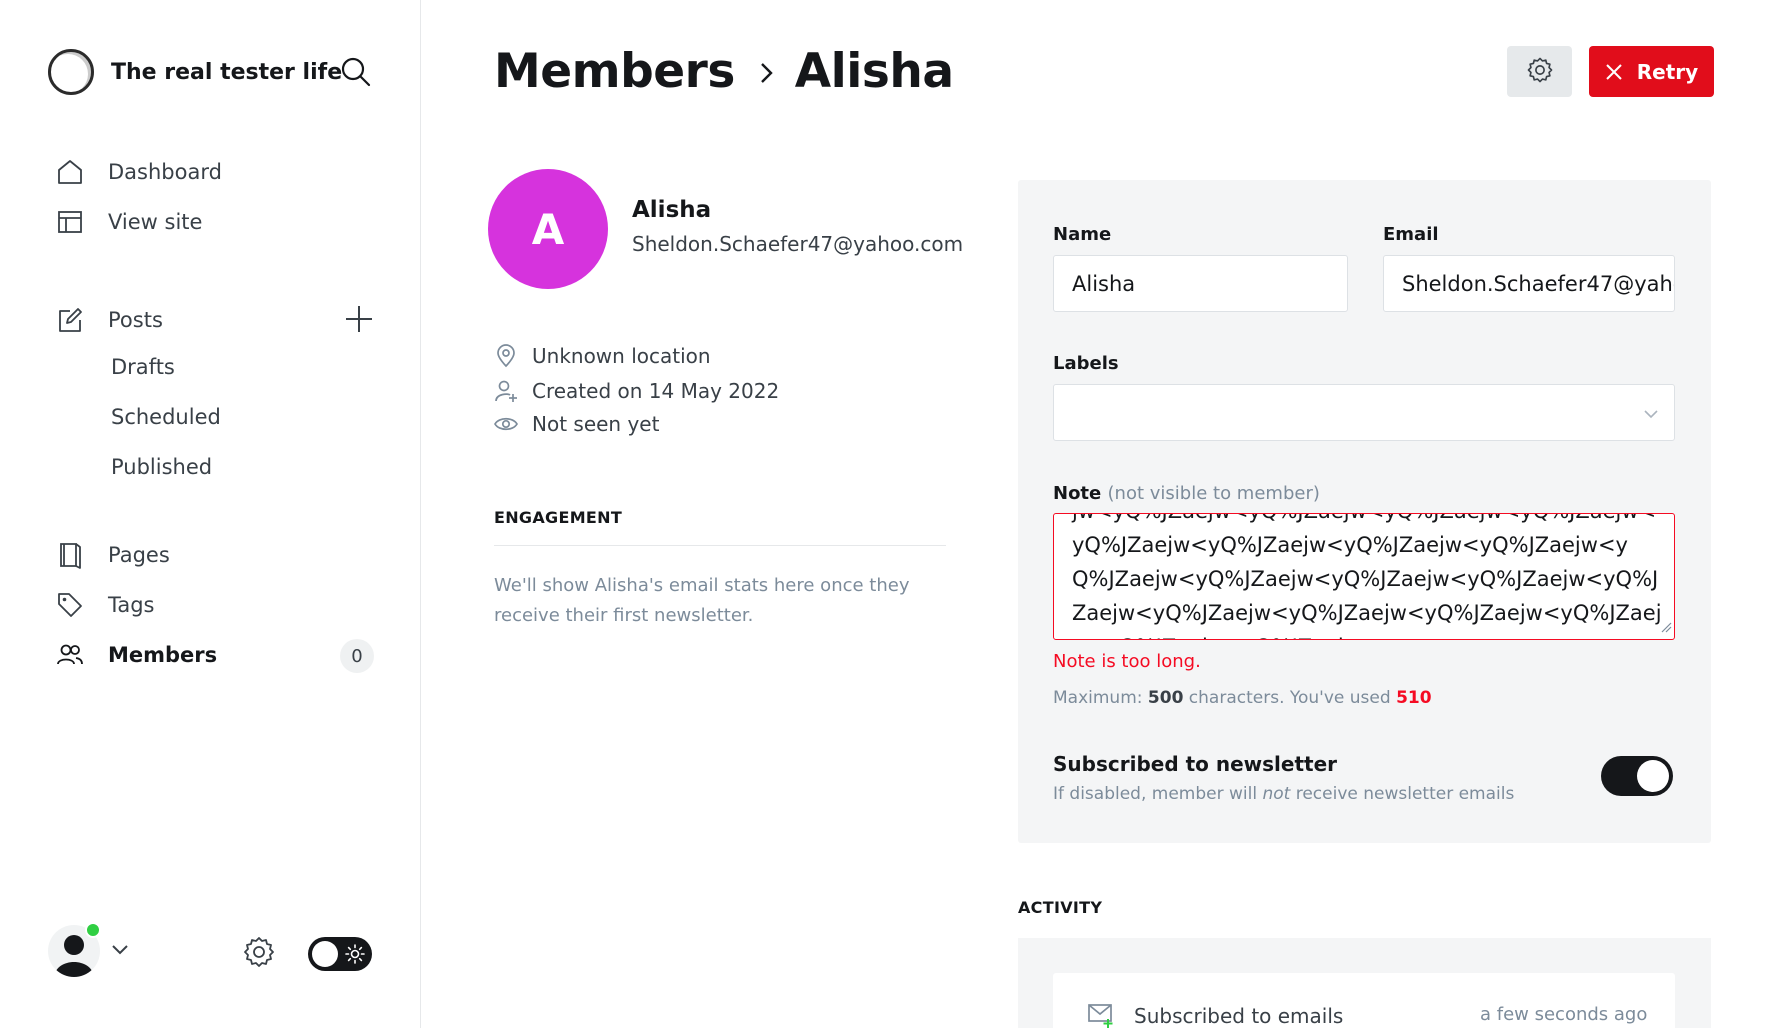 The width and height of the screenshot is (1779, 1028). Describe the element at coordinates (1364, 412) in the screenshot. I see `labels-select` at that location.